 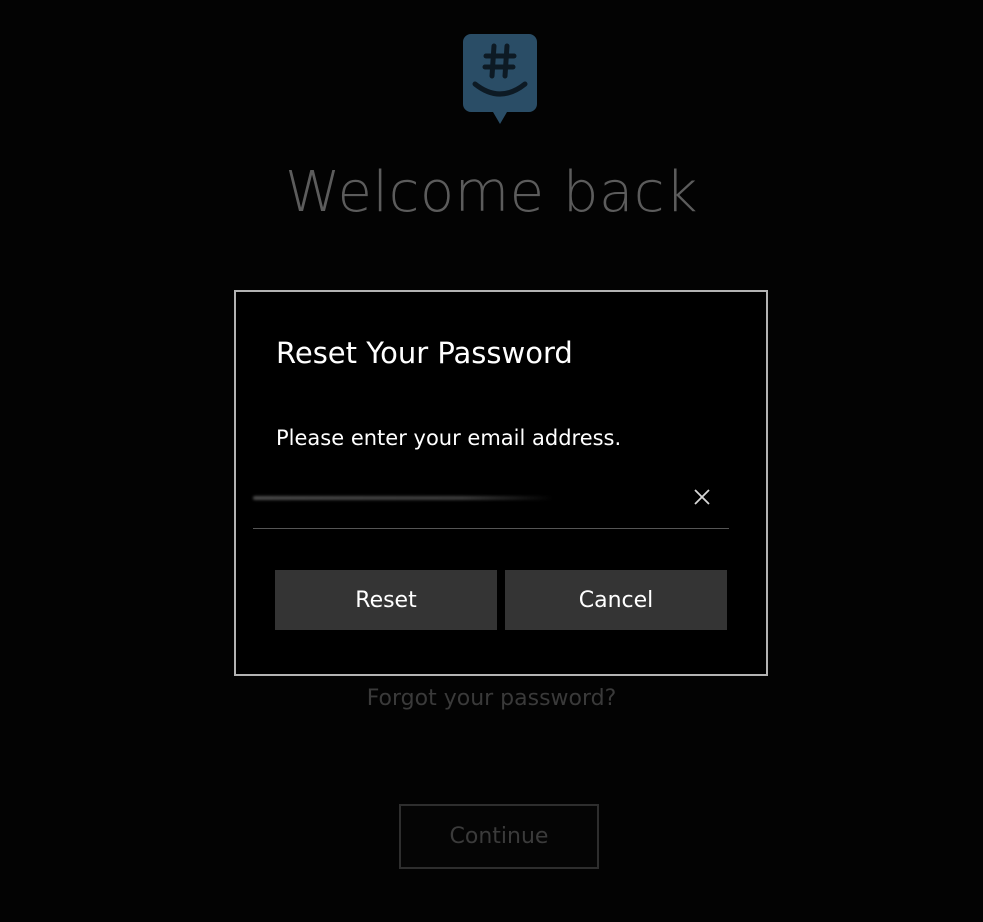 What do you see at coordinates (702, 497) in the screenshot?
I see `close-icon` at bounding box center [702, 497].